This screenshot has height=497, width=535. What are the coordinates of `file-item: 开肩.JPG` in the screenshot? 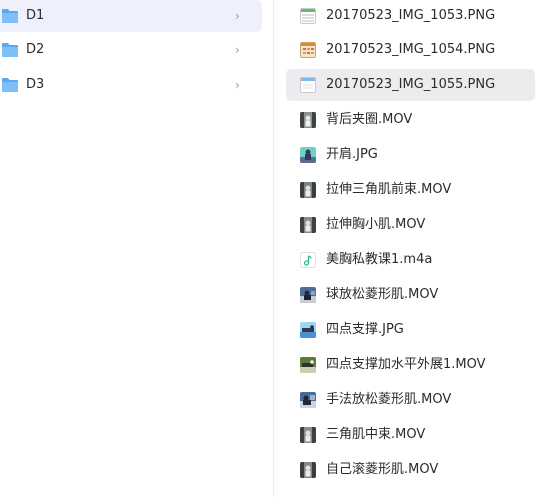 It's located at (410, 155).